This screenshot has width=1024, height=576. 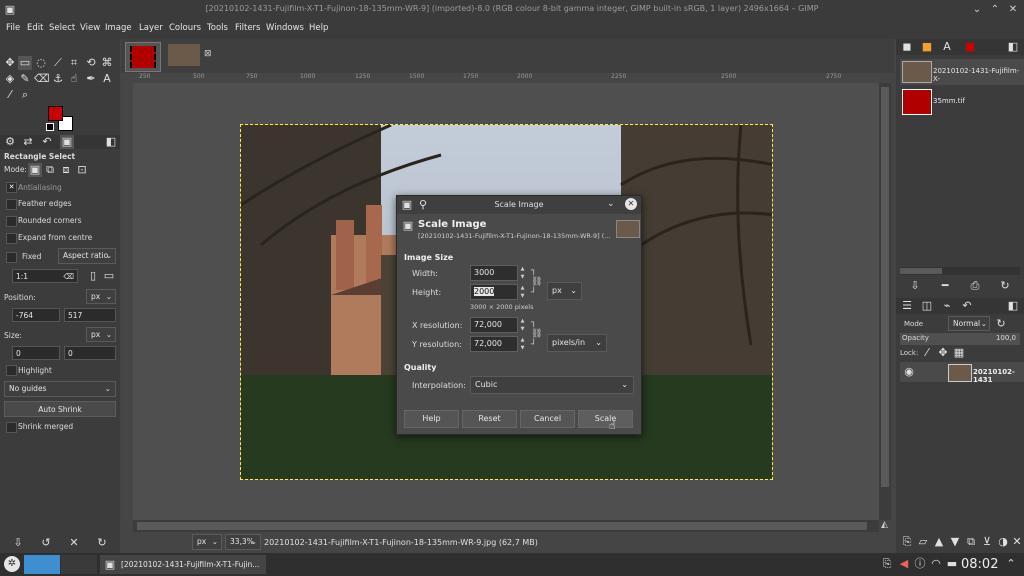 I want to click on network-icon: ◠, so click(x=936, y=564).